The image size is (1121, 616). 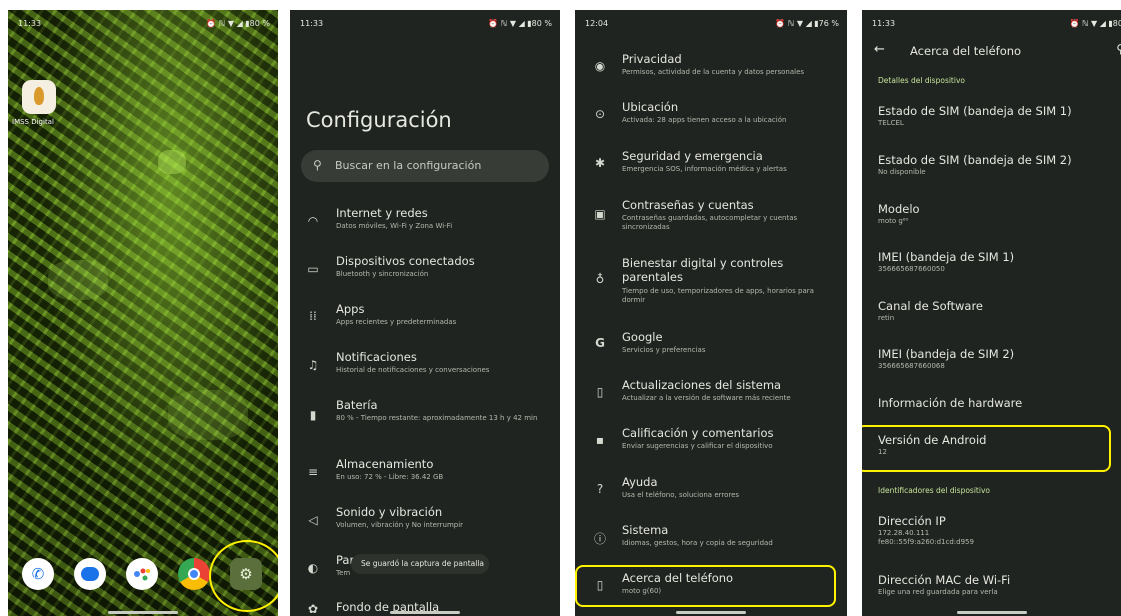 What do you see at coordinates (194, 574) in the screenshot?
I see `chrome-app-icon` at bounding box center [194, 574].